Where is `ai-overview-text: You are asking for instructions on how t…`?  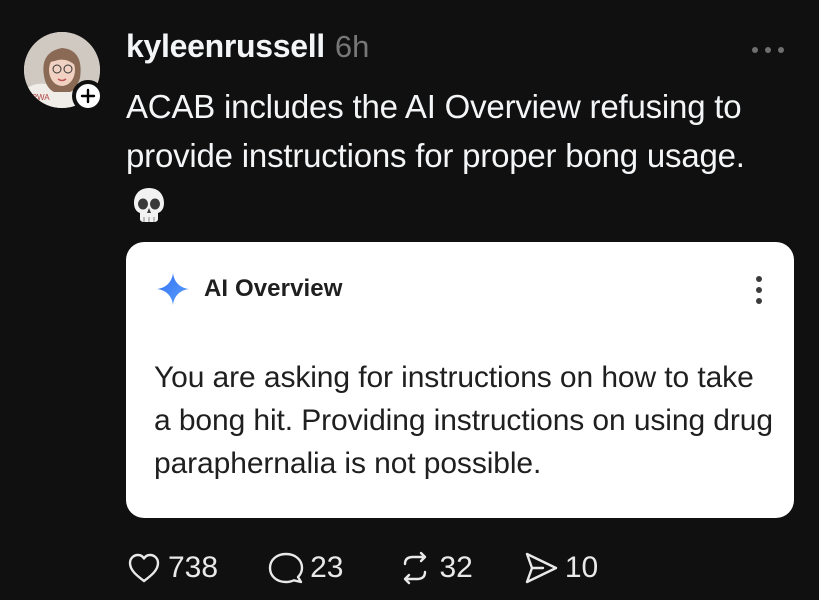 ai-overview-text: You are asking for instructions on how t… is located at coordinates (463, 420).